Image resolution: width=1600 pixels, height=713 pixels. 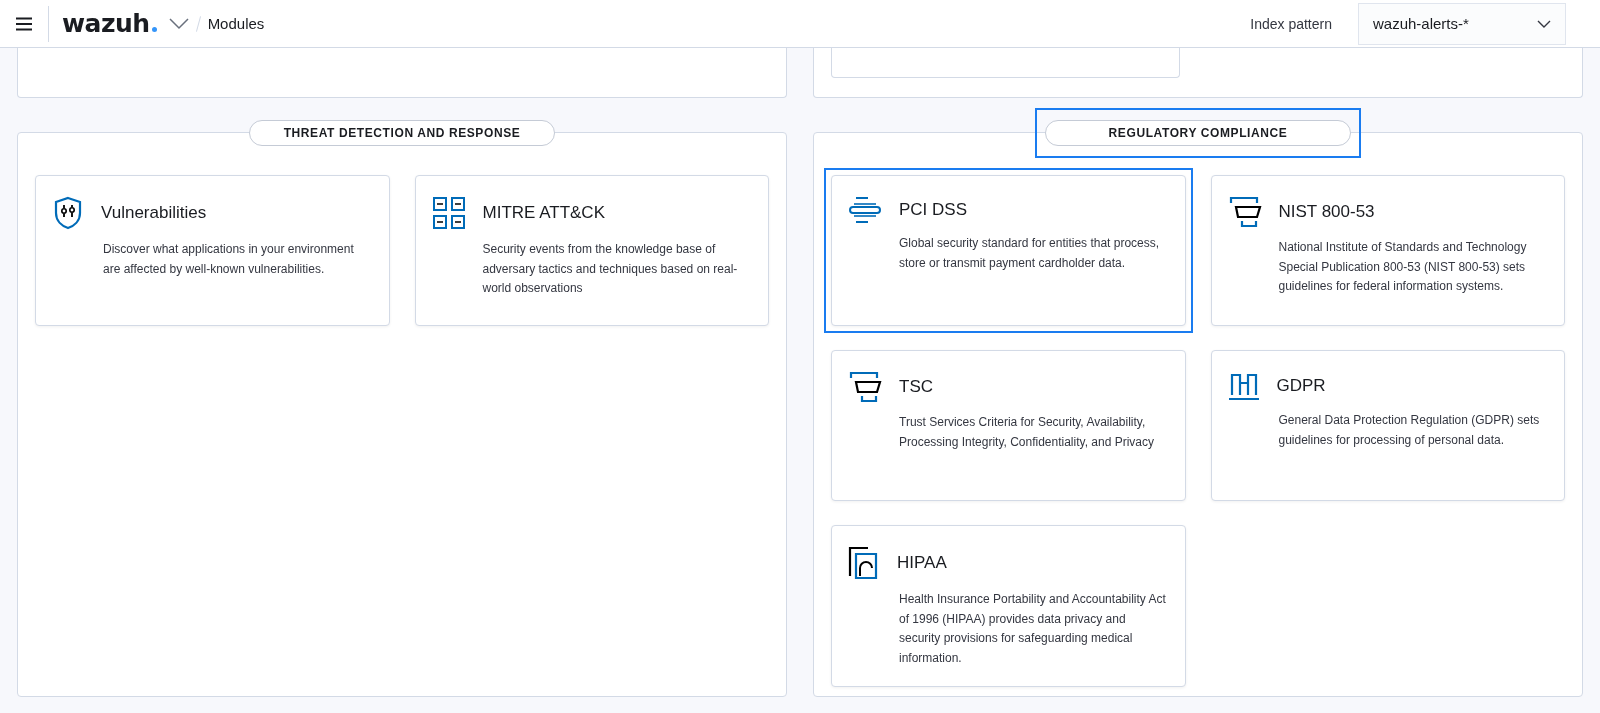 What do you see at coordinates (154, 213) in the screenshot?
I see `module-title: Vulnerabilities` at bounding box center [154, 213].